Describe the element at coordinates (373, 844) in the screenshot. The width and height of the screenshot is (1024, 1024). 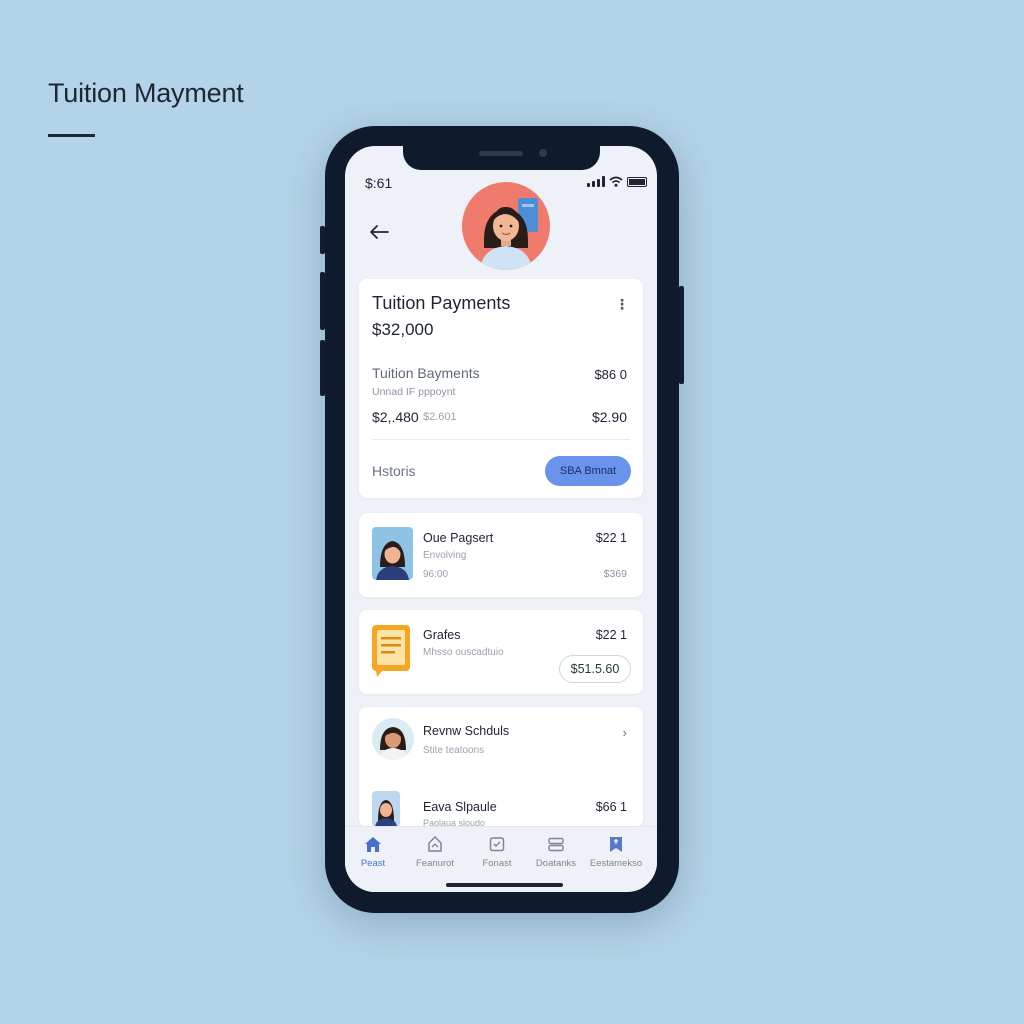
I see `home-icon` at that location.